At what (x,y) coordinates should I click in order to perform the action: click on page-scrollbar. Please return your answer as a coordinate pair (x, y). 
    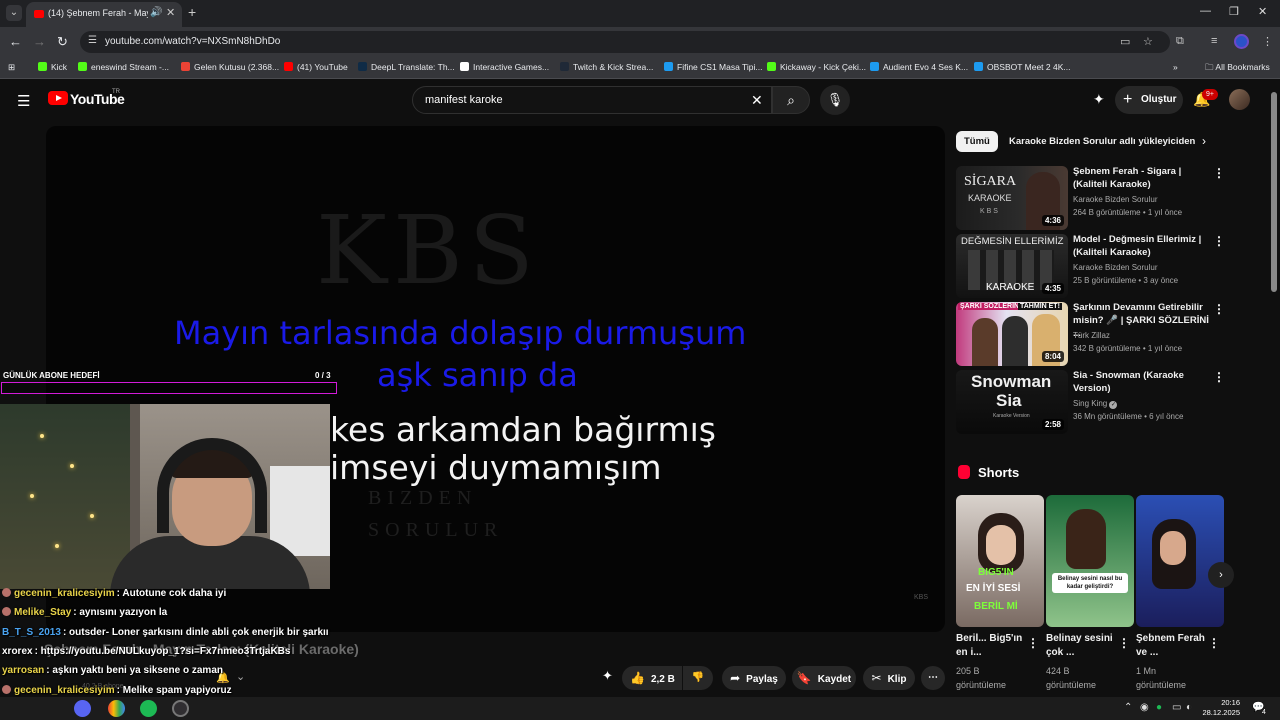
    Looking at the image, I should click on (1274, 192).